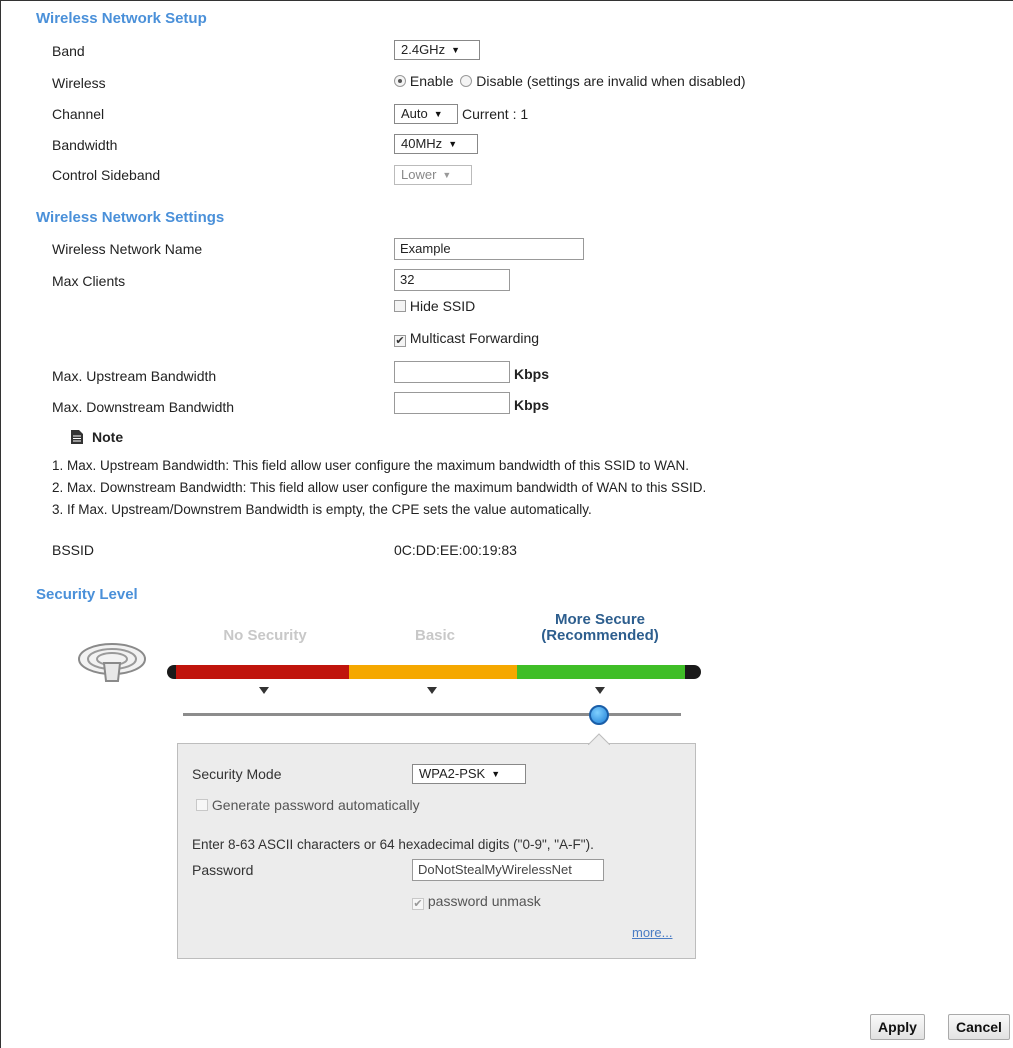 The image size is (1013, 1048). What do you see at coordinates (419, 174) in the screenshot?
I see `control-sideband-value: Lower` at bounding box center [419, 174].